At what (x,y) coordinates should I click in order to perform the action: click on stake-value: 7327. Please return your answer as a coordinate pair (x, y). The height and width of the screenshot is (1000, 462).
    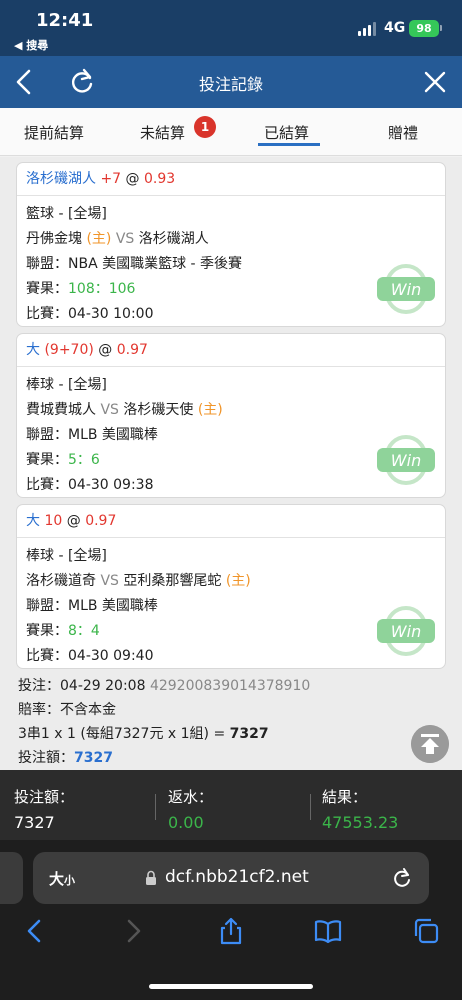
    Looking at the image, I should click on (34, 822).